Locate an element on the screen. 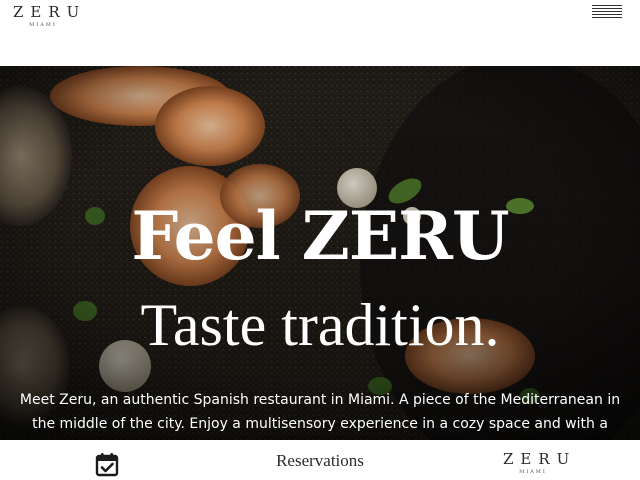 The width and height of the screenshot is (640, 480). hamburger-menu-icon is located at coordinates (607, 14).